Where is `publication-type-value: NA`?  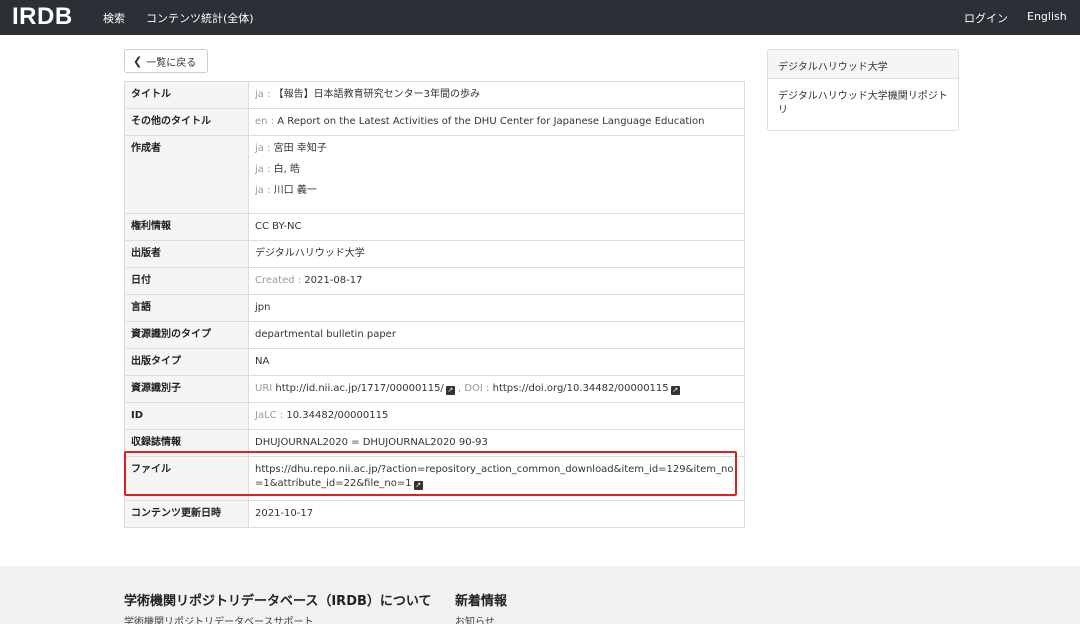 publication-type-value: NA is located at coordinates (496, 362).